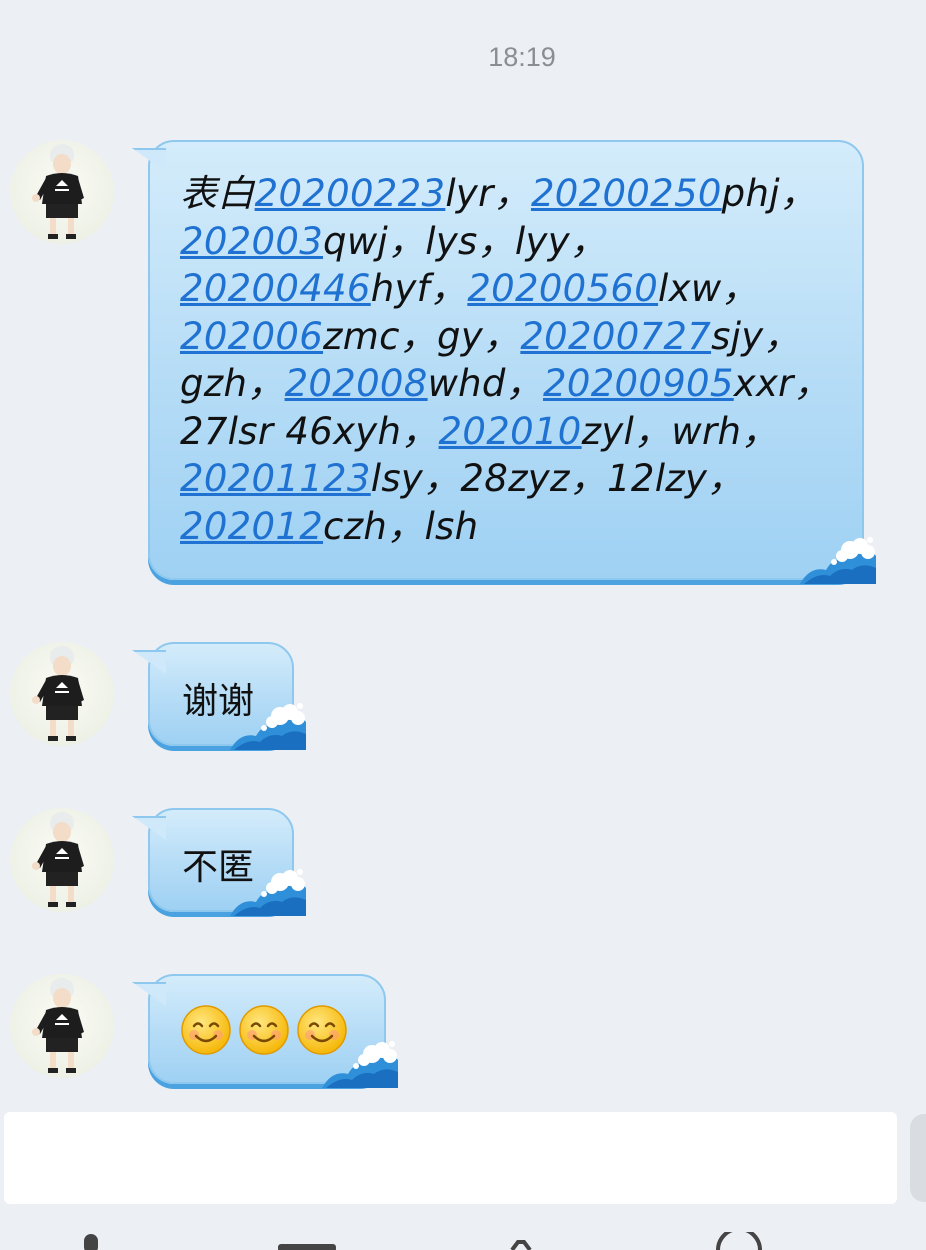 This screenshot has width=926, height=1250. Describe the element at coordinates (769, 193) in the screenshot. I see `text-segment: phj，` at that location.